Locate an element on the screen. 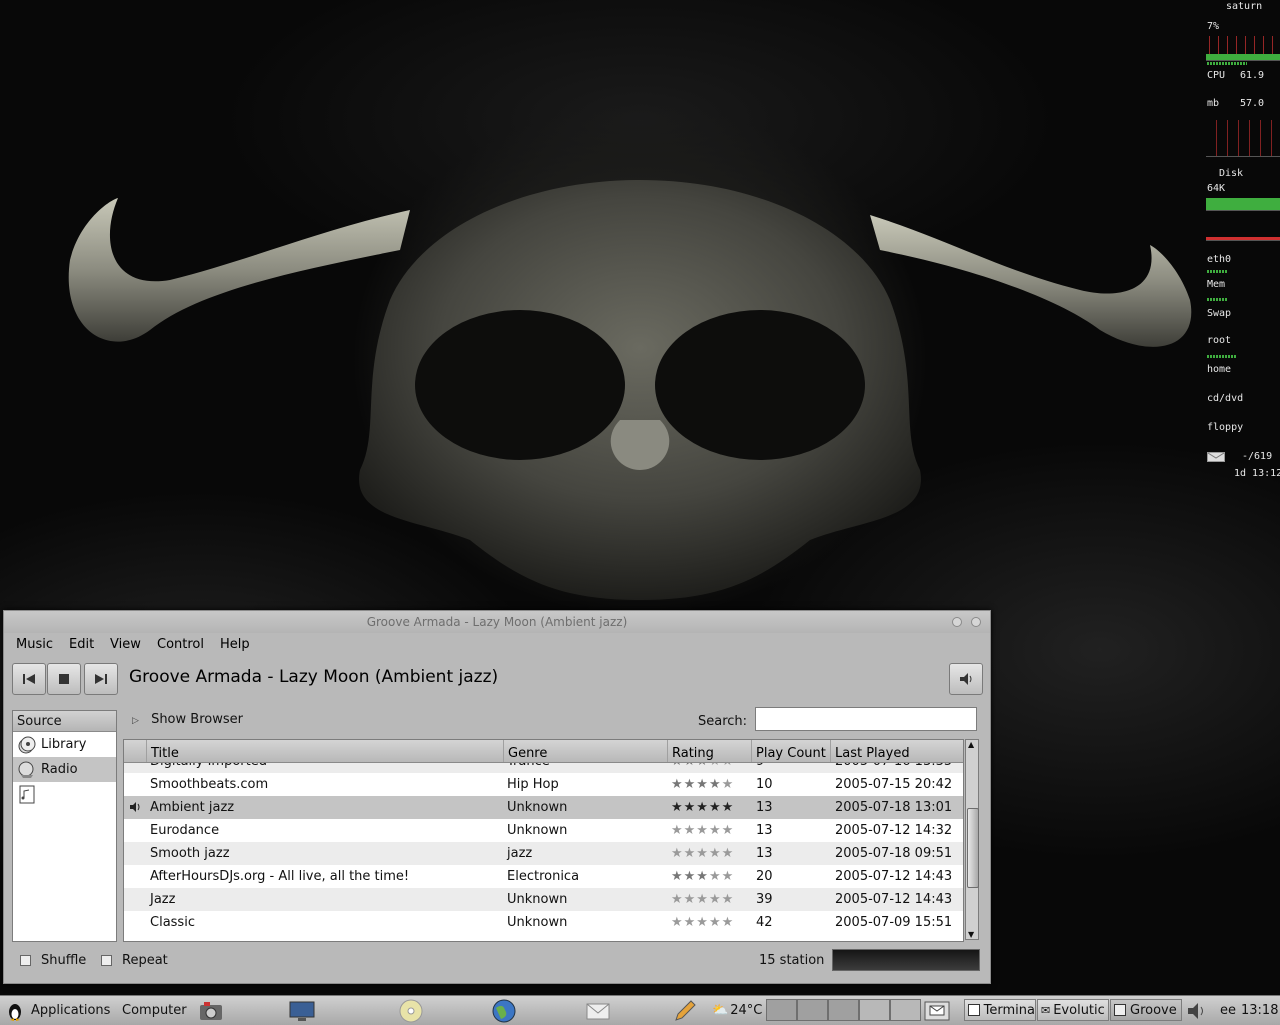 The image size is (1280, 1025). browser-launcher is located at coordinates (504, 1010).